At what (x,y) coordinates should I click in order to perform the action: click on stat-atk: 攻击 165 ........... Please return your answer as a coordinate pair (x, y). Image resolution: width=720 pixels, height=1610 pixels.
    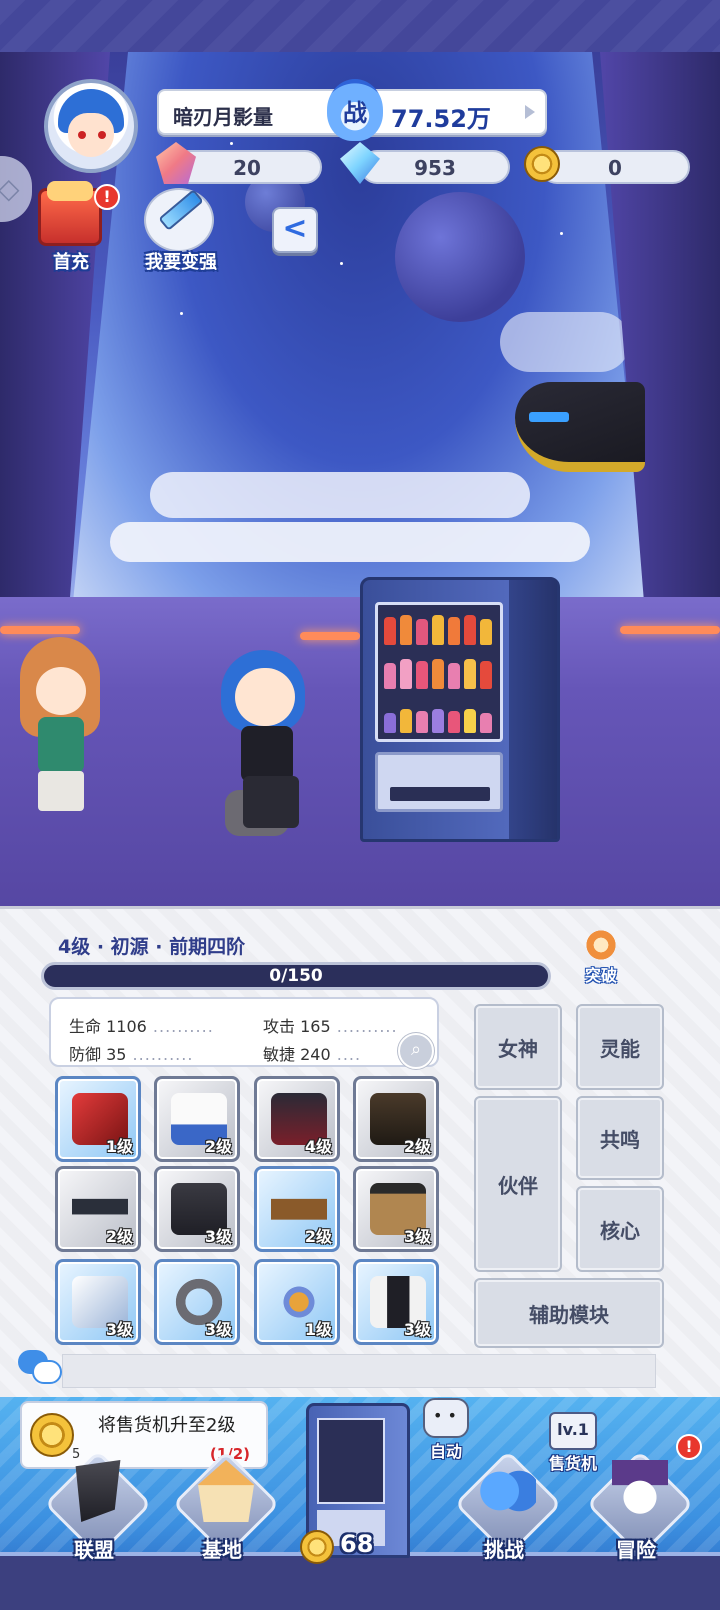
    Looking at the image, I should click on (330, 1026).